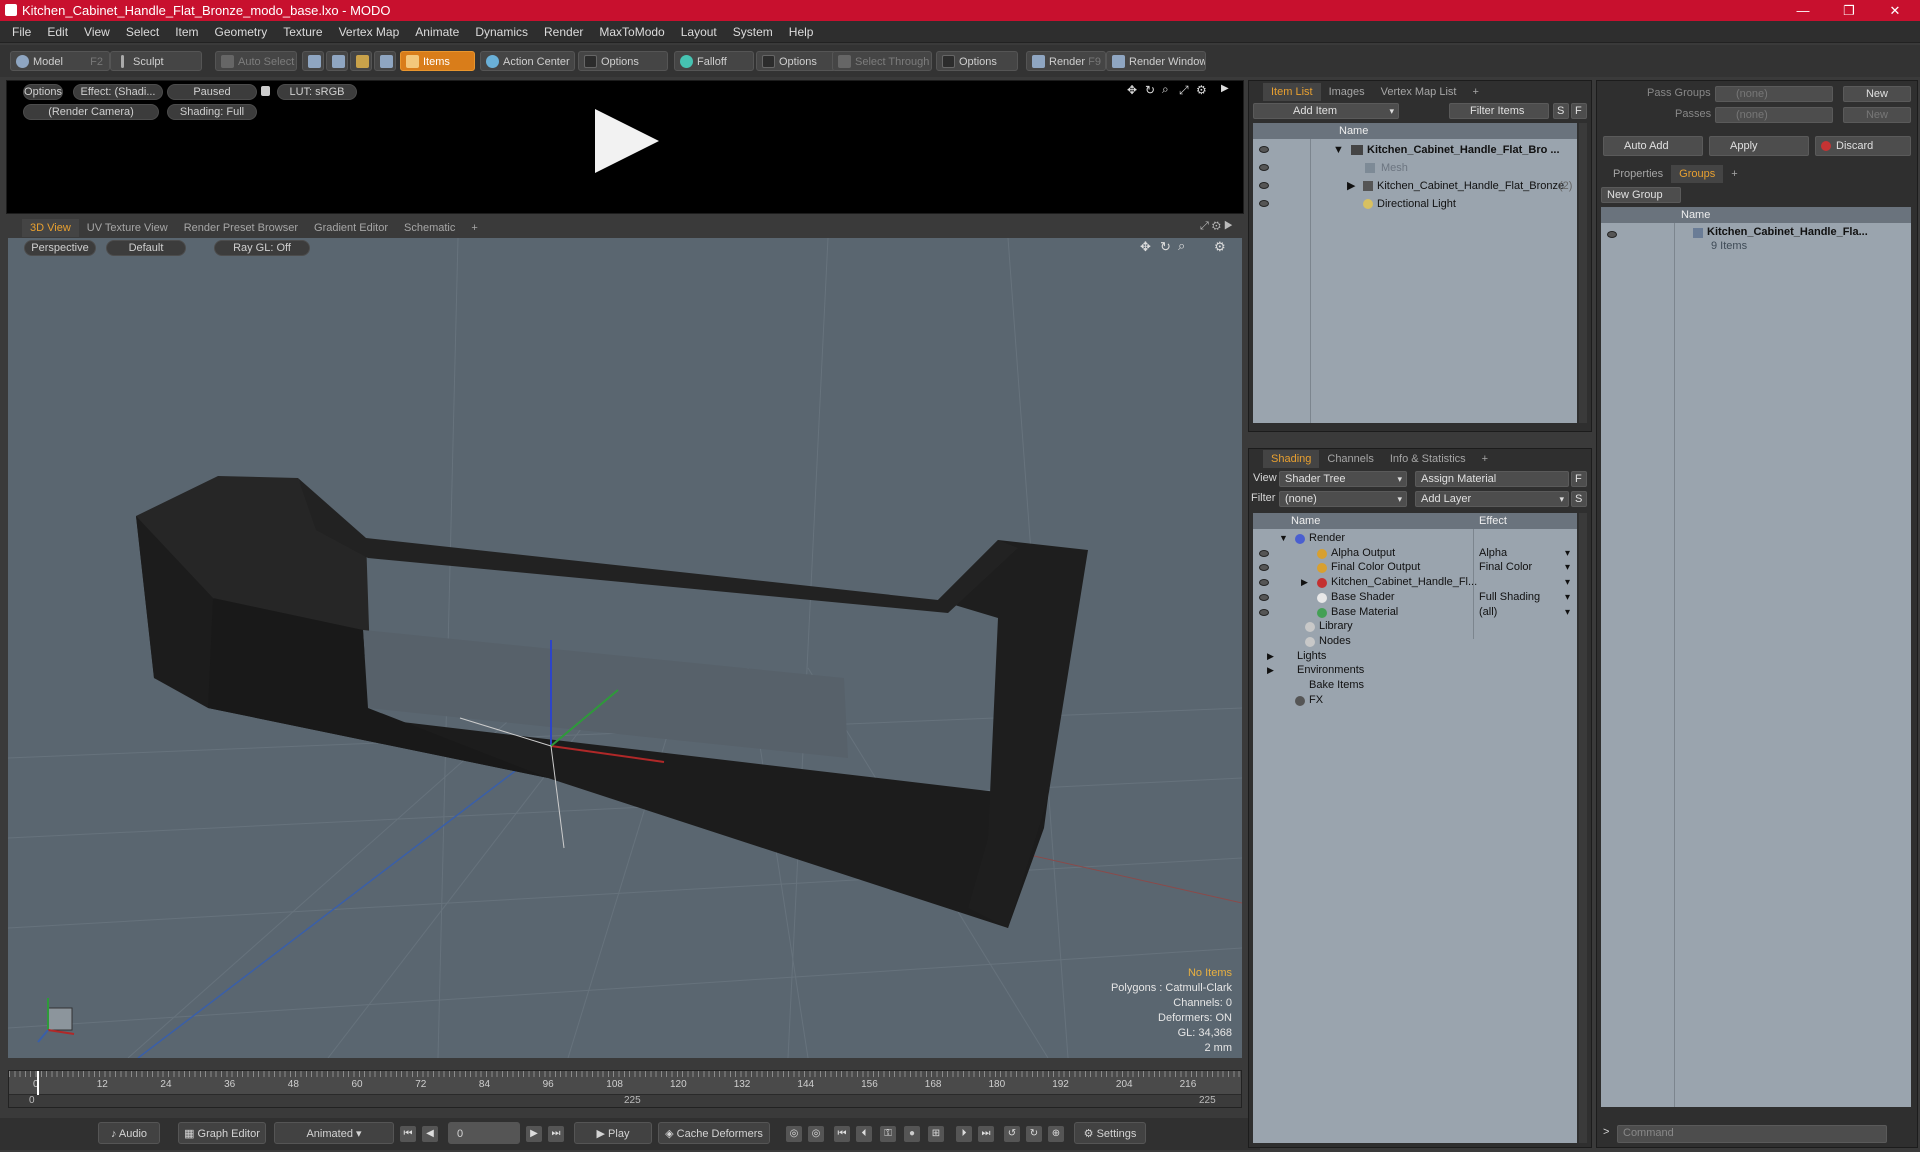 The height and width of the screenshot is (1152, 1920). I want to click on command-input: Command, so click(1752, 1134).